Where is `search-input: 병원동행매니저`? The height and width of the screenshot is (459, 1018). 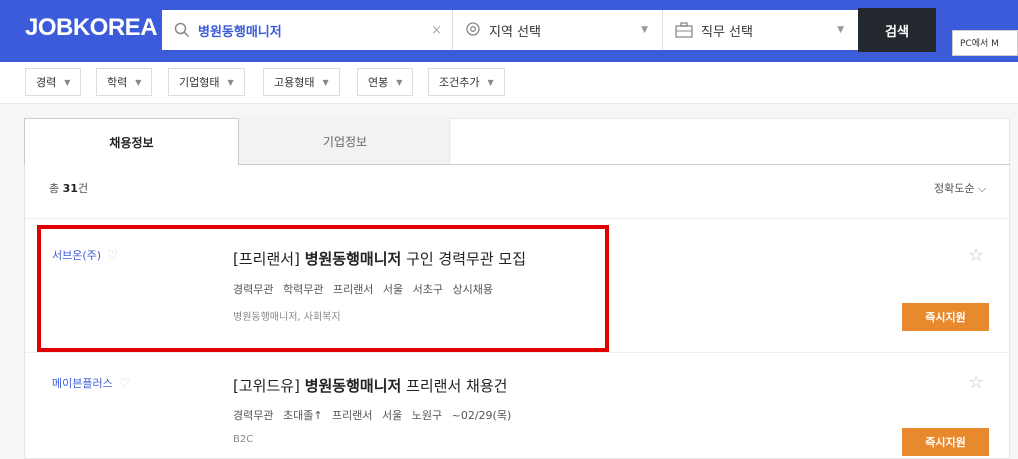
search-input: 병원동행매니저 is located at coordinates (240, 30).